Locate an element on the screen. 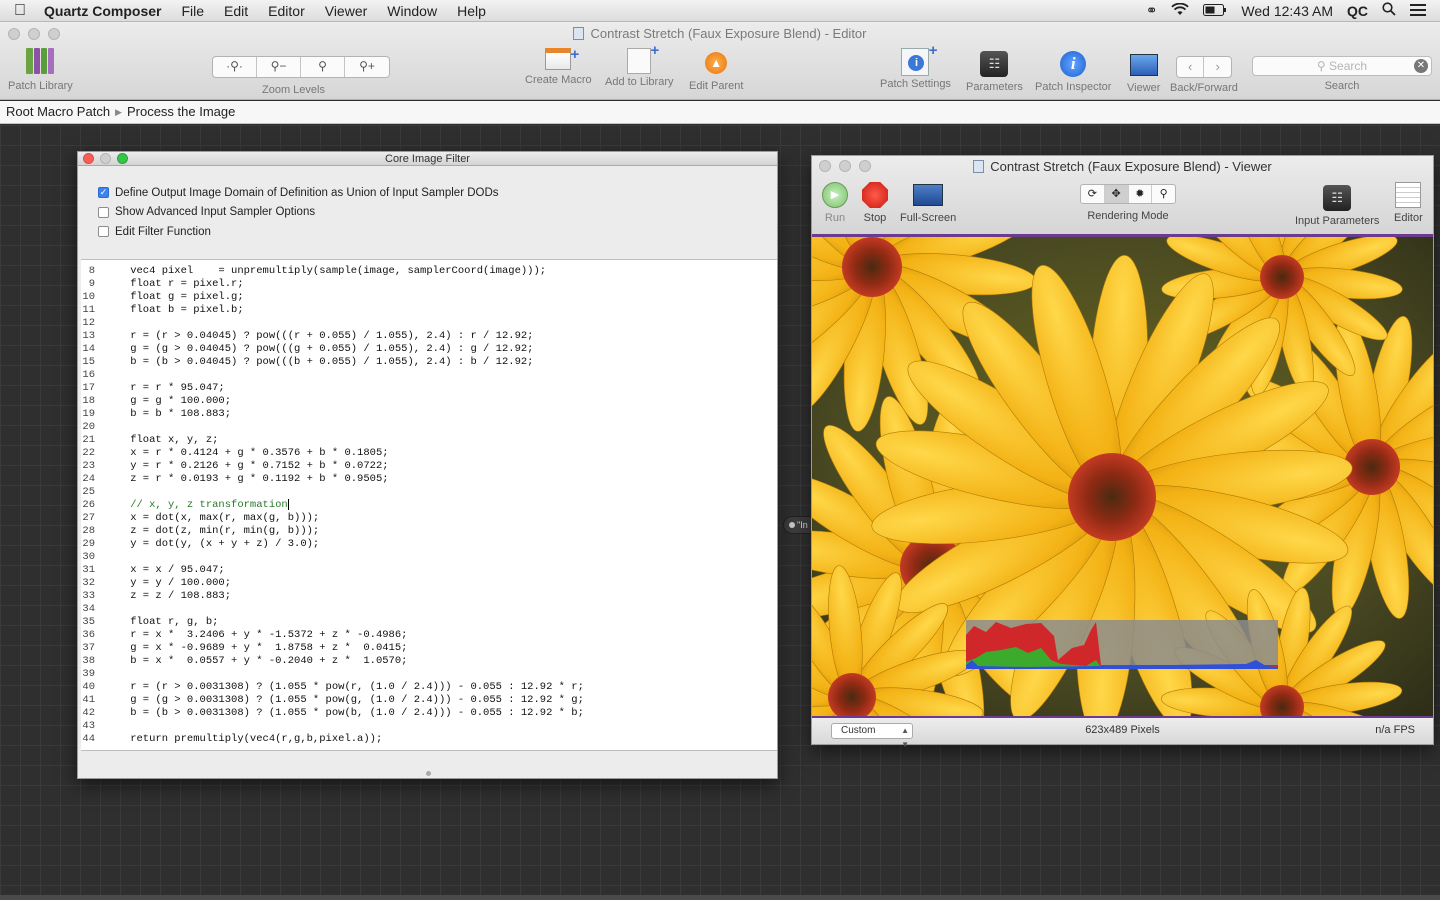  full-screen-button: Full-Screen is located at coordinates (928, 203).